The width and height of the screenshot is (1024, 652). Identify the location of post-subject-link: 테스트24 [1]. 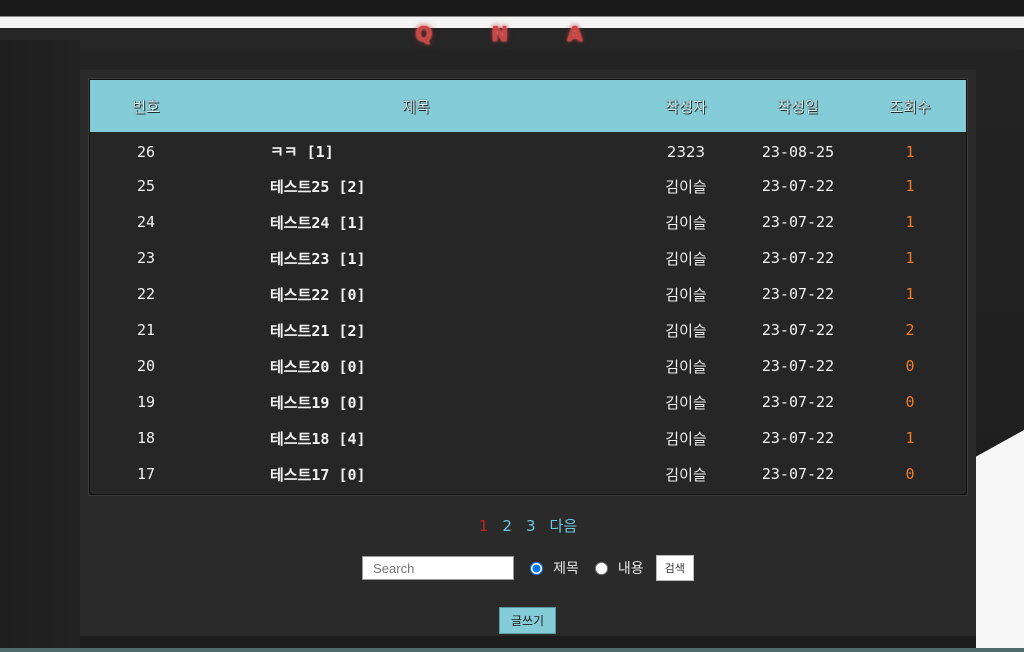
(416, 222).